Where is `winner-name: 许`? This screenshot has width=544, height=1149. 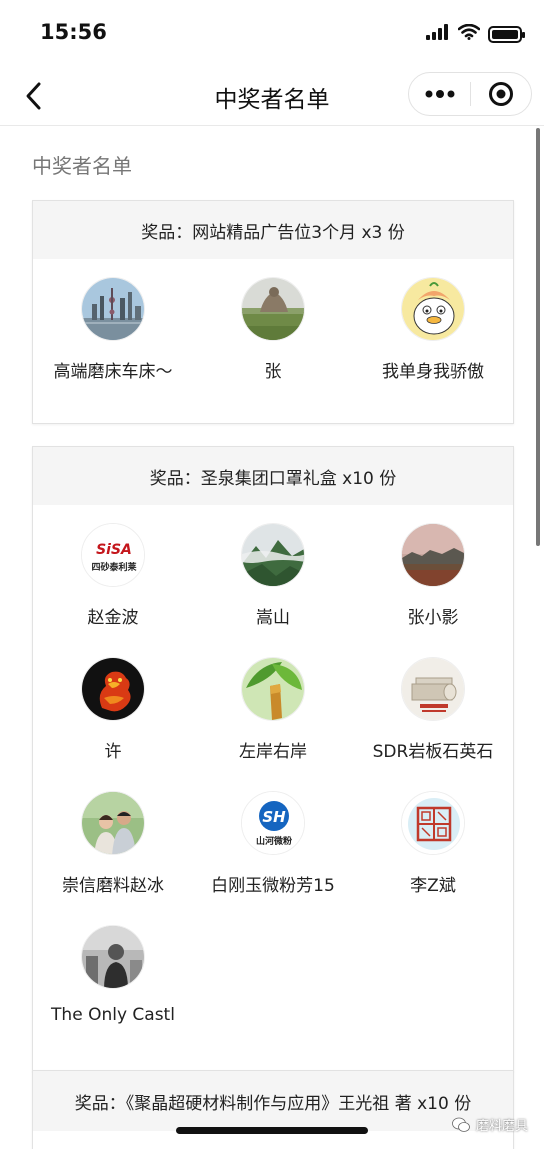 winner-name: 许 is located at coordinates (113, 752).